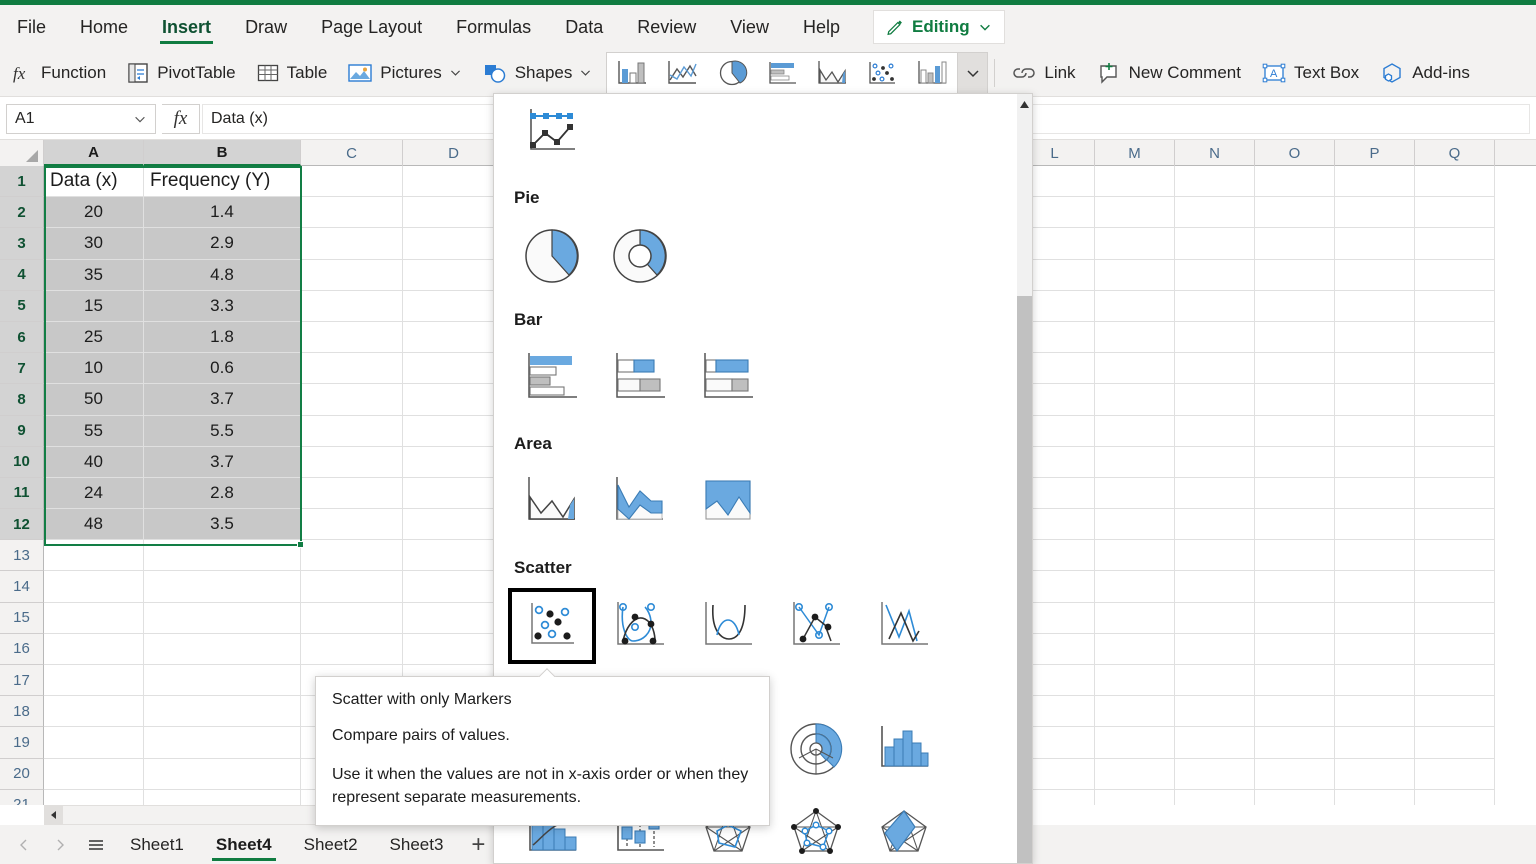 Image resolution: width=1536 pixels, height=864 pixels. I want to click on cell-D8, so click(454, 400).